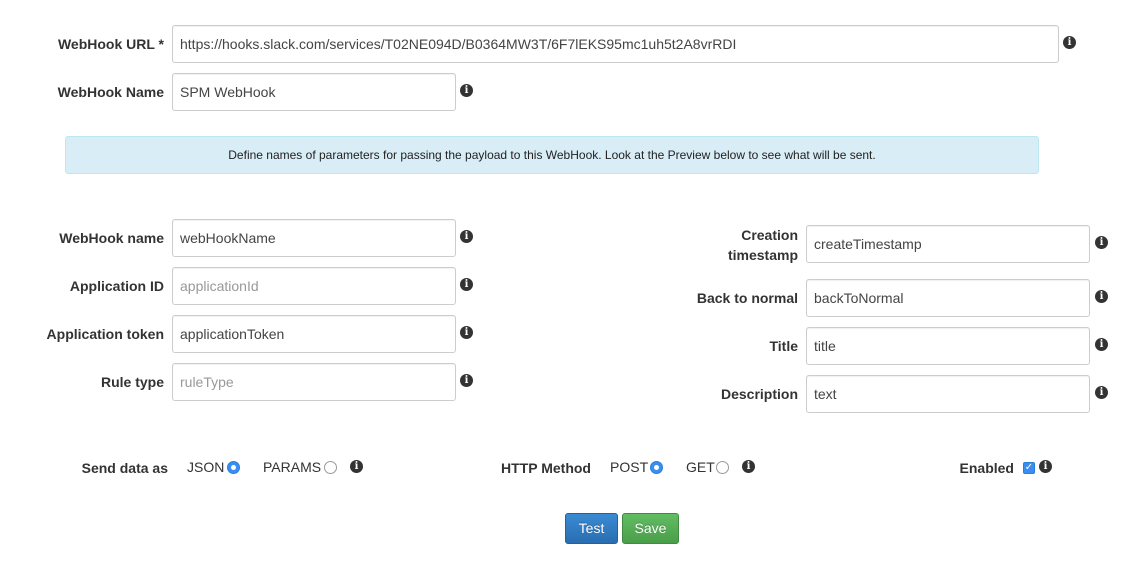 The width and height of the screenshot is (1137, 565). Describe the element at coordinates (762, 255) in the screenshot. I see `creation-label-line2: timestamp` at that location.